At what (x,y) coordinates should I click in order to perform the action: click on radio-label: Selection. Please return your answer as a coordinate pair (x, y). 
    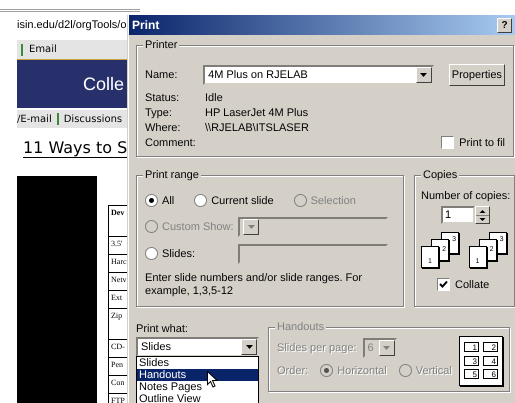
    Looking at the image, I should click on (333, 200).